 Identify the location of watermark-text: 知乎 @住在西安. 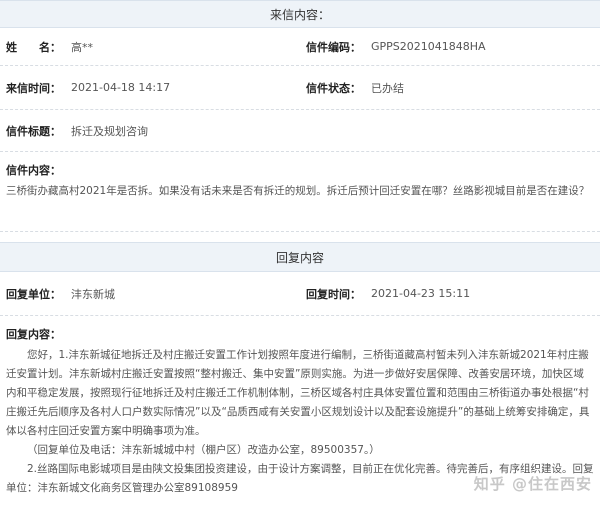
(532, 484).